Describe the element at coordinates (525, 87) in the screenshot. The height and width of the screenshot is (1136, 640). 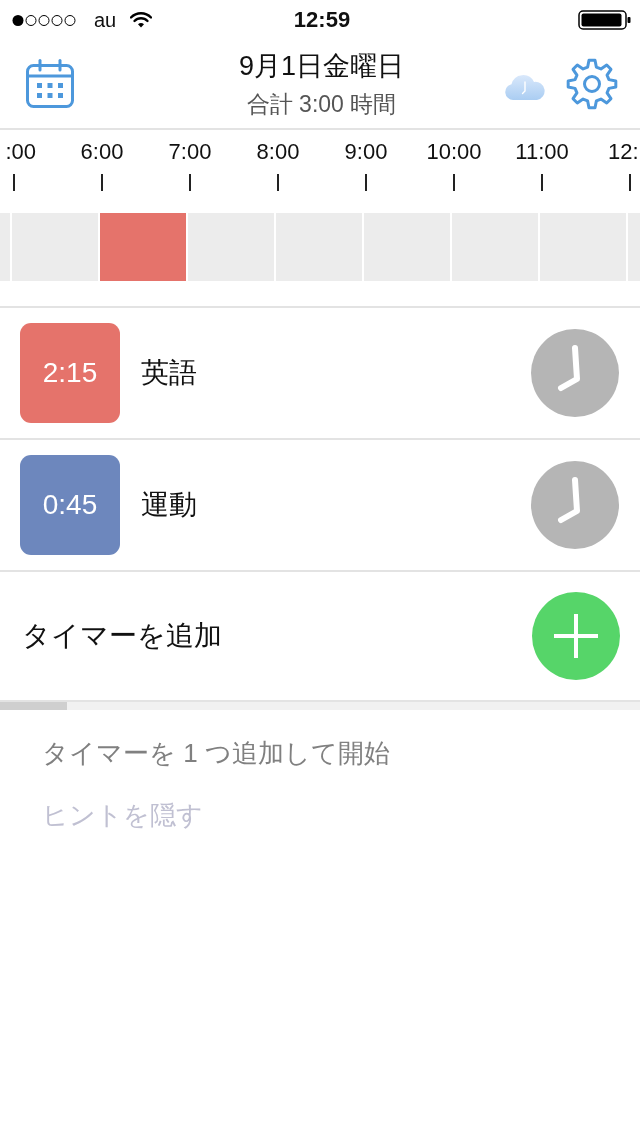
I see `cloud-clock-icon` at that location.